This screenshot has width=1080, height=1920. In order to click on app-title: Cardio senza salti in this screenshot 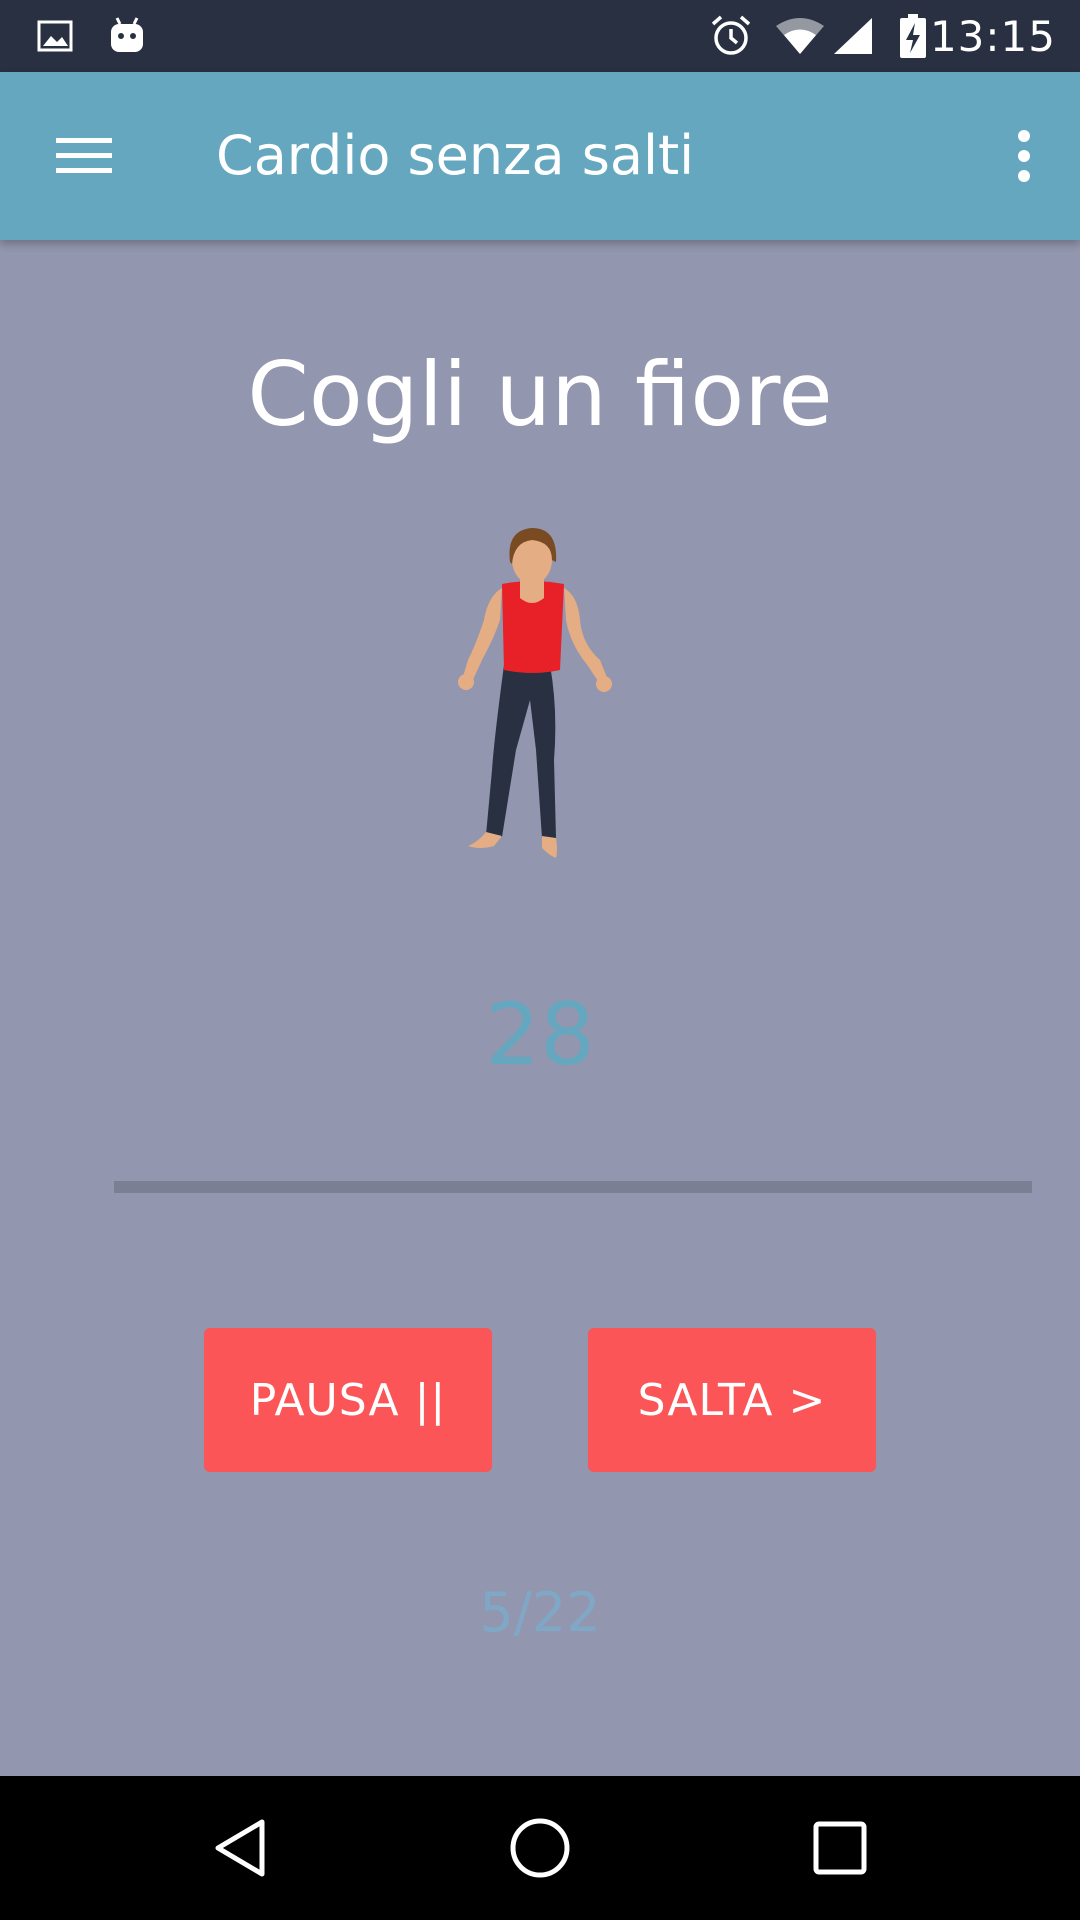, I will do `click(455, 155)`.